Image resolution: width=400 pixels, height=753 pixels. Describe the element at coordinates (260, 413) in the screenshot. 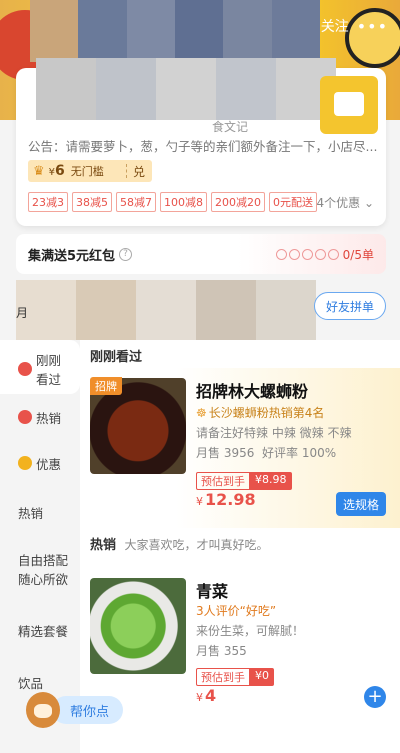

I see `product-rank: ☸ 长沙螺蛳粉热销第4名` at that location.